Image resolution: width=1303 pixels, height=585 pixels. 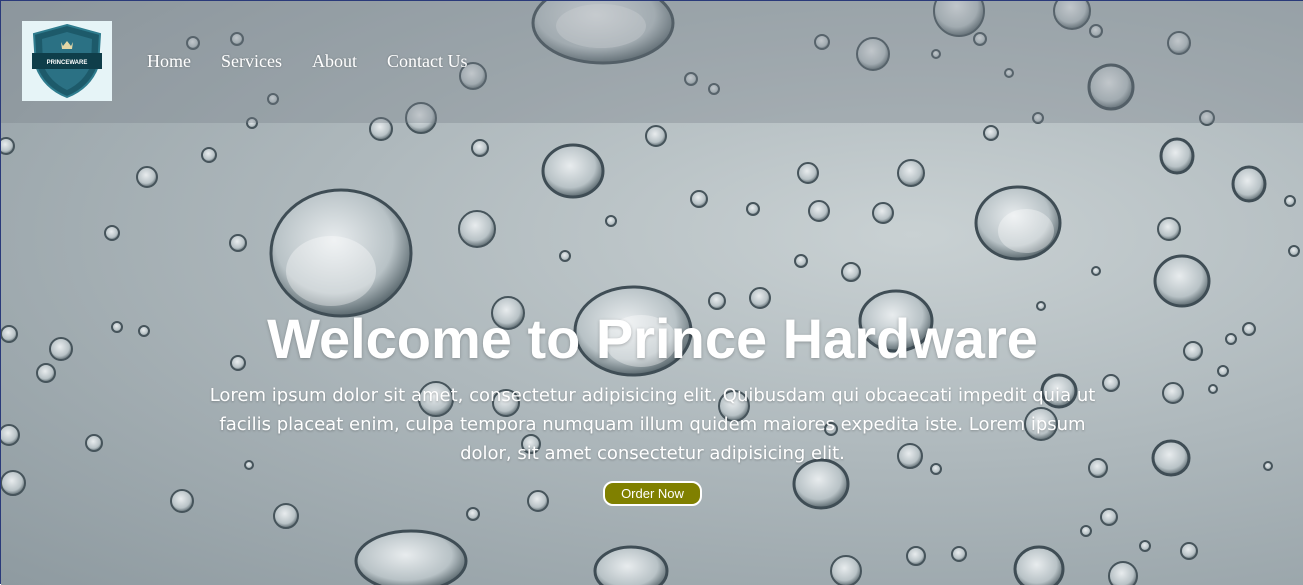 What do you see at coordinates (334, 61) in the screenshot?
I see `nav-about: About` at bounding box center [334, 61].